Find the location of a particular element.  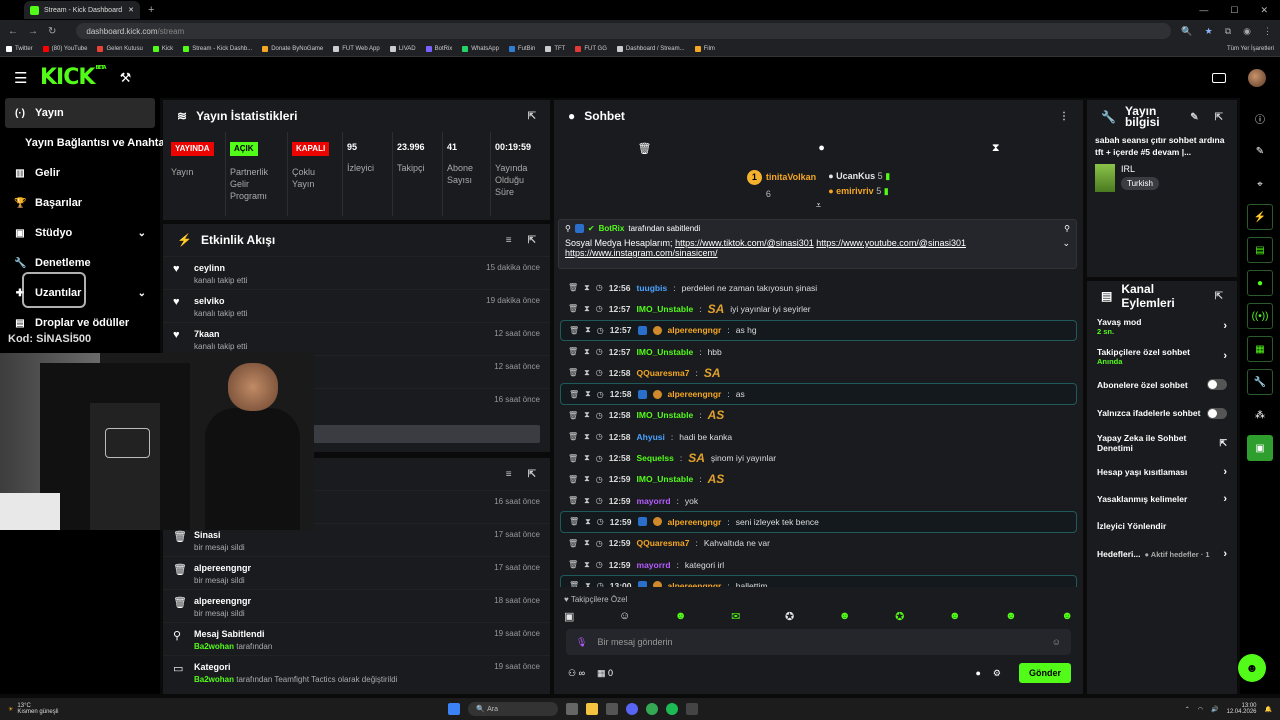

activity-name: selviko is located at coordinates (220, 301).